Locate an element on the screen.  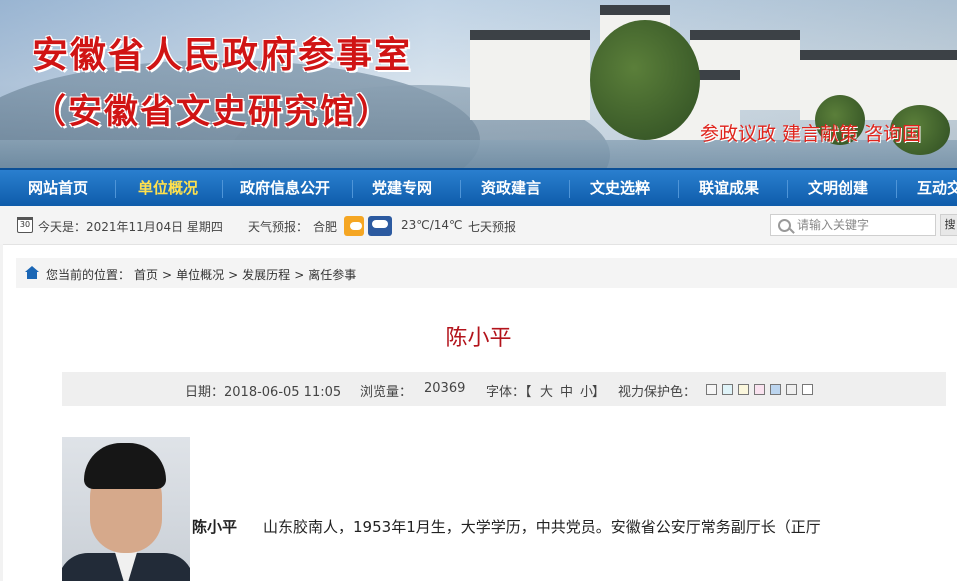
nav-item-liaison: 联谊成果 is located at coordinates (729, 189).